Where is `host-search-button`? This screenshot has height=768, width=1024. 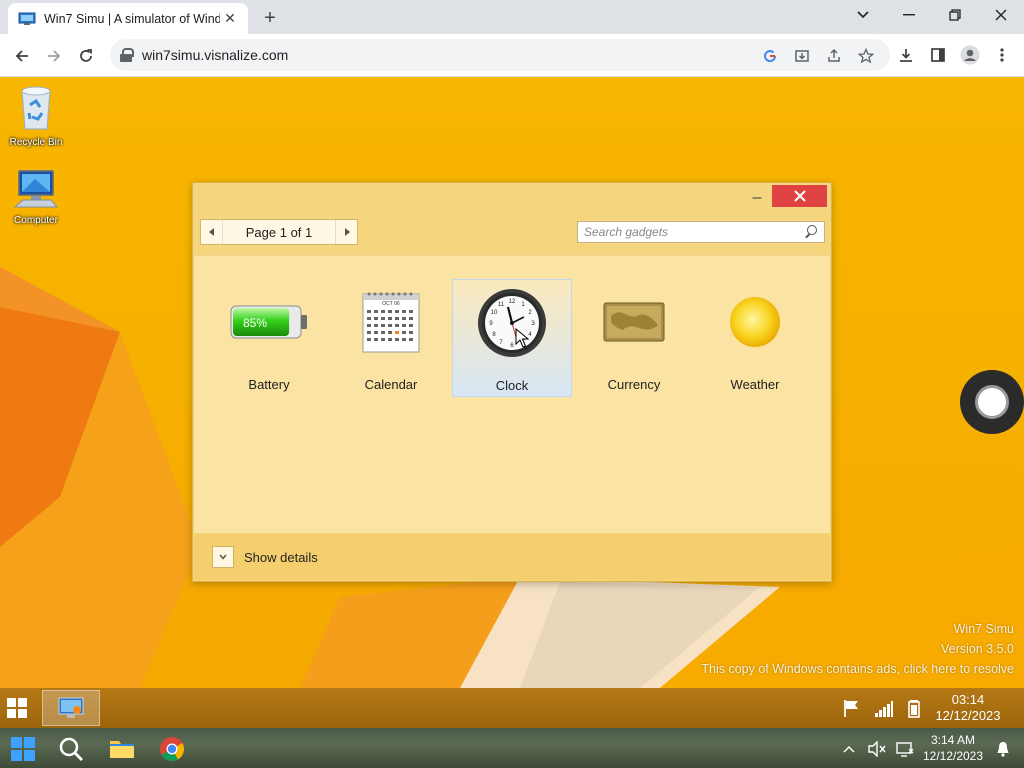
host-search-button is located at coordinates (71, 749).